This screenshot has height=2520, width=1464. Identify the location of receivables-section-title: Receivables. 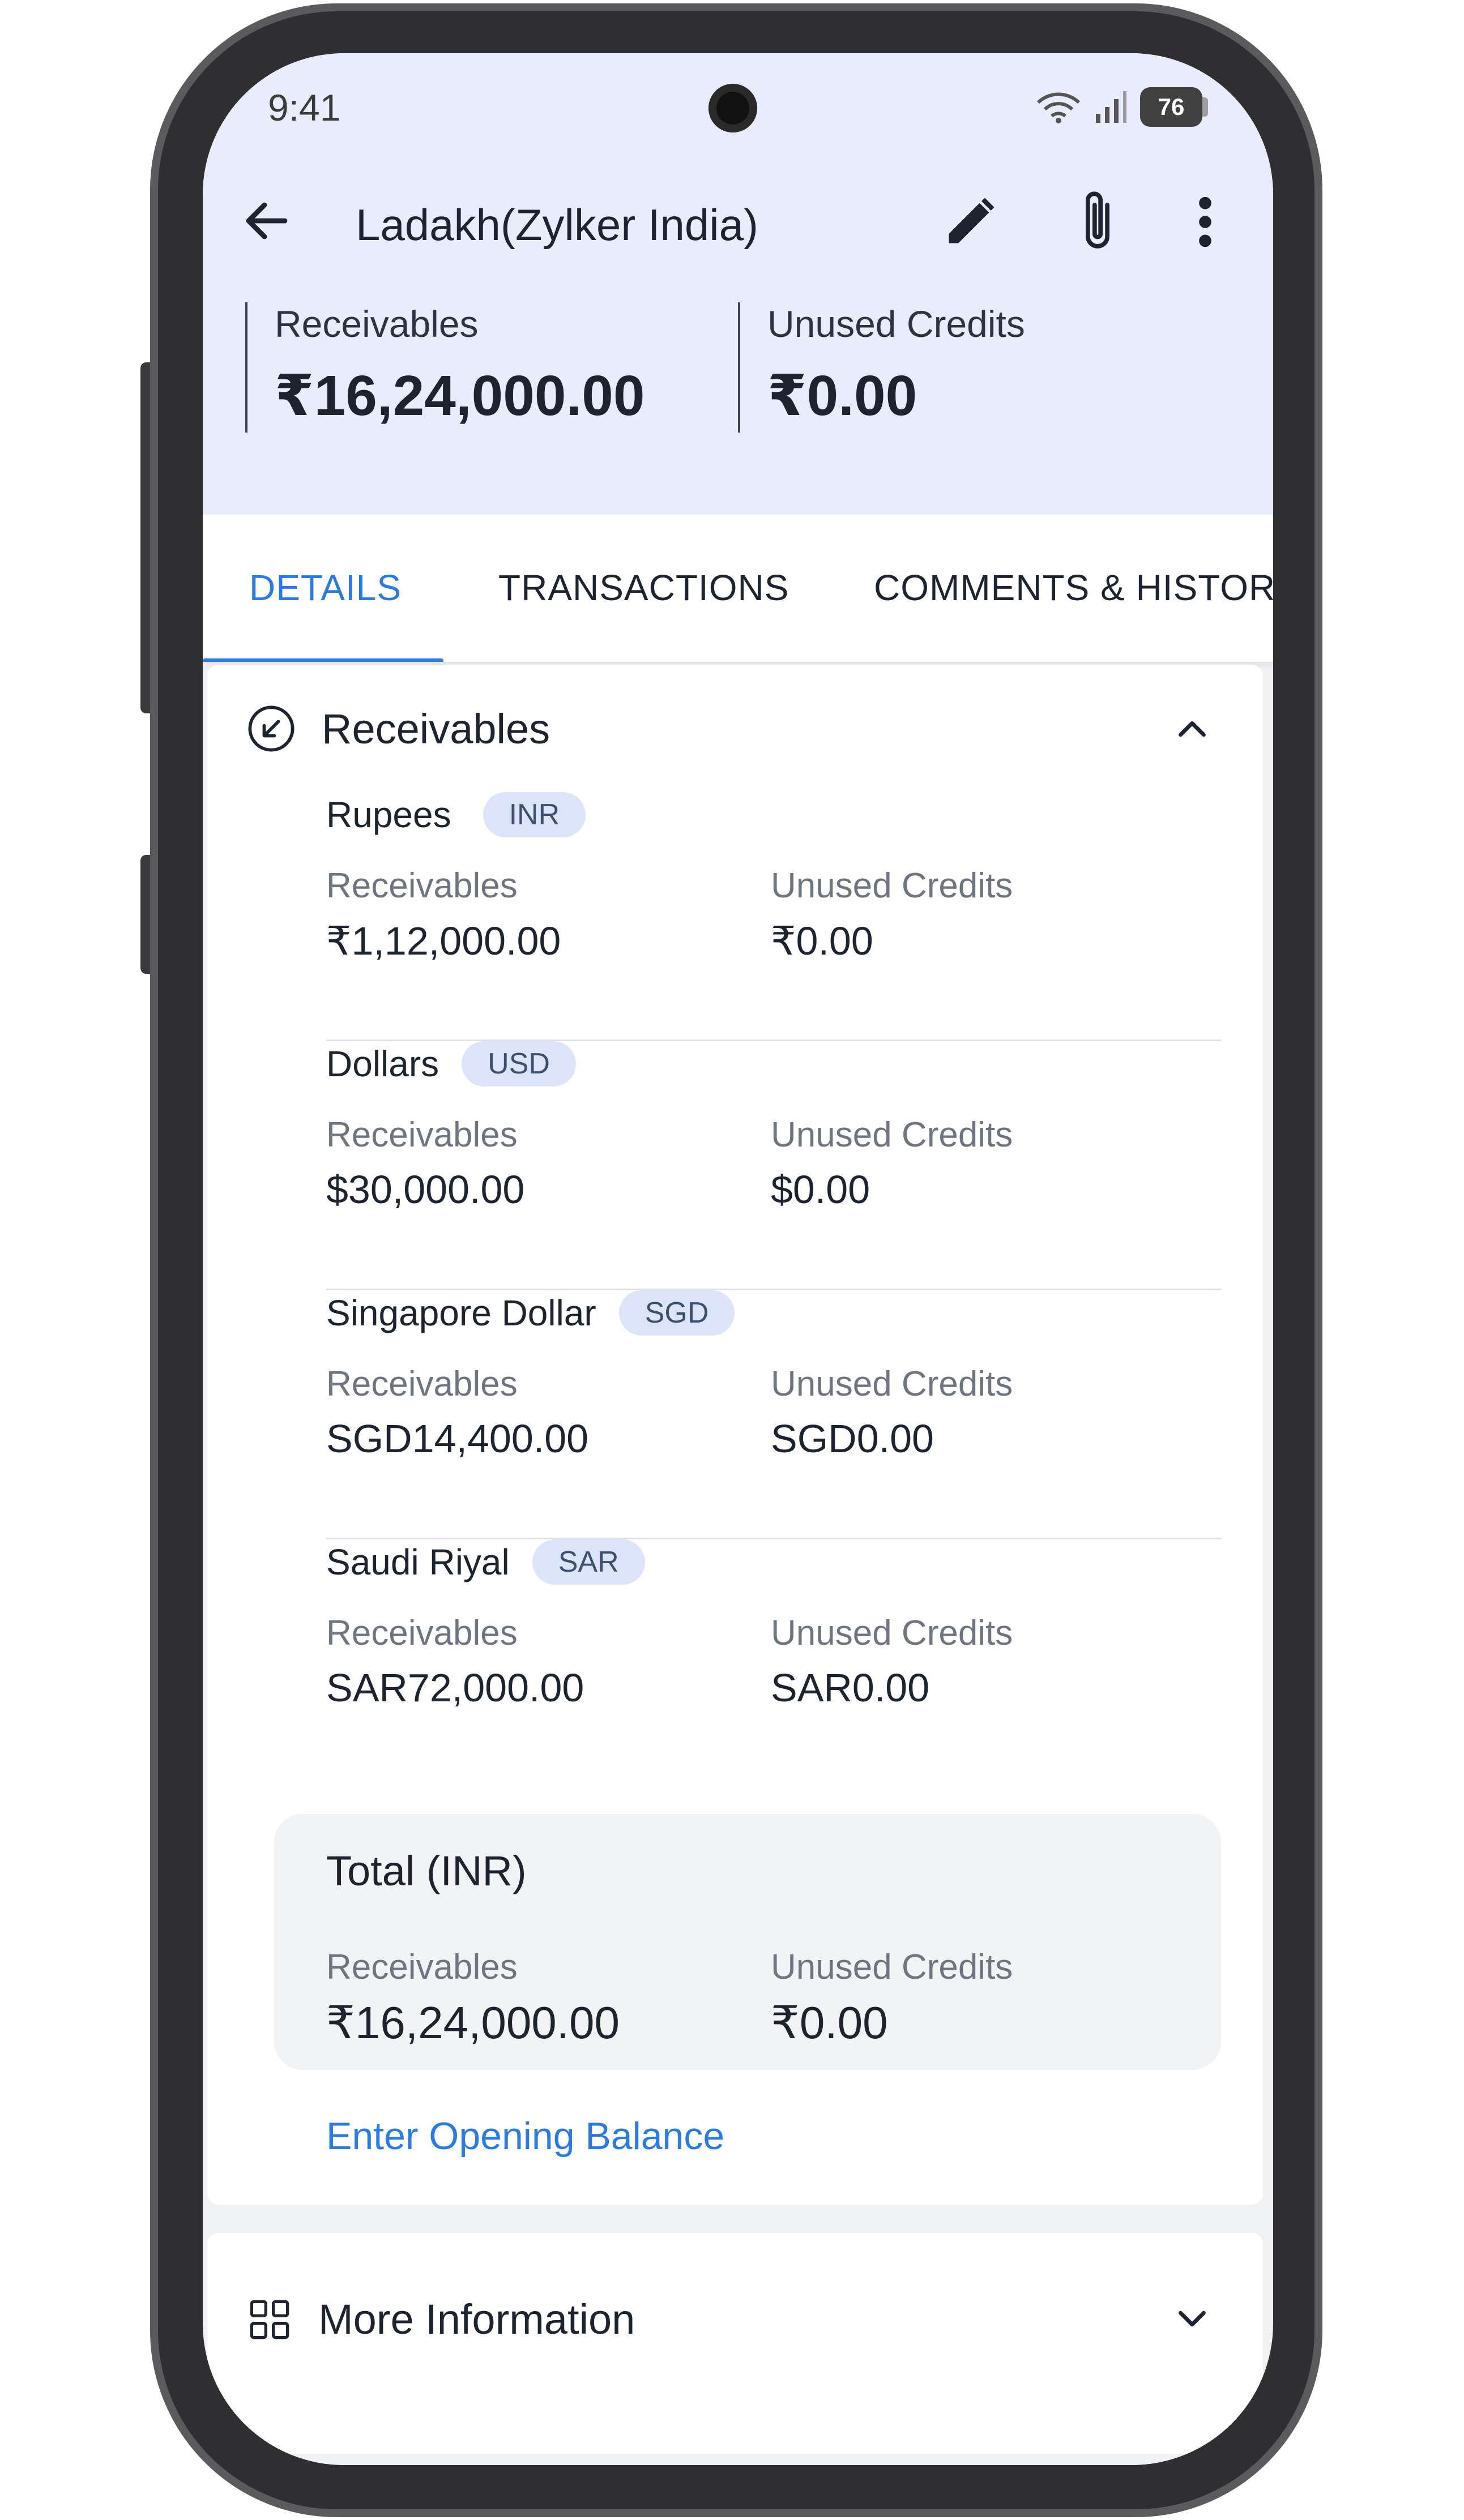
(436, 728).